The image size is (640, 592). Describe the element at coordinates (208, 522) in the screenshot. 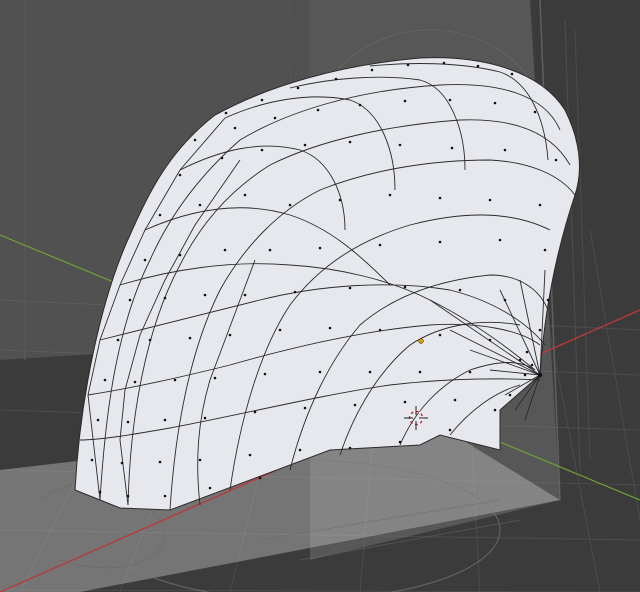

I see `reference-text: 3060` at that location.